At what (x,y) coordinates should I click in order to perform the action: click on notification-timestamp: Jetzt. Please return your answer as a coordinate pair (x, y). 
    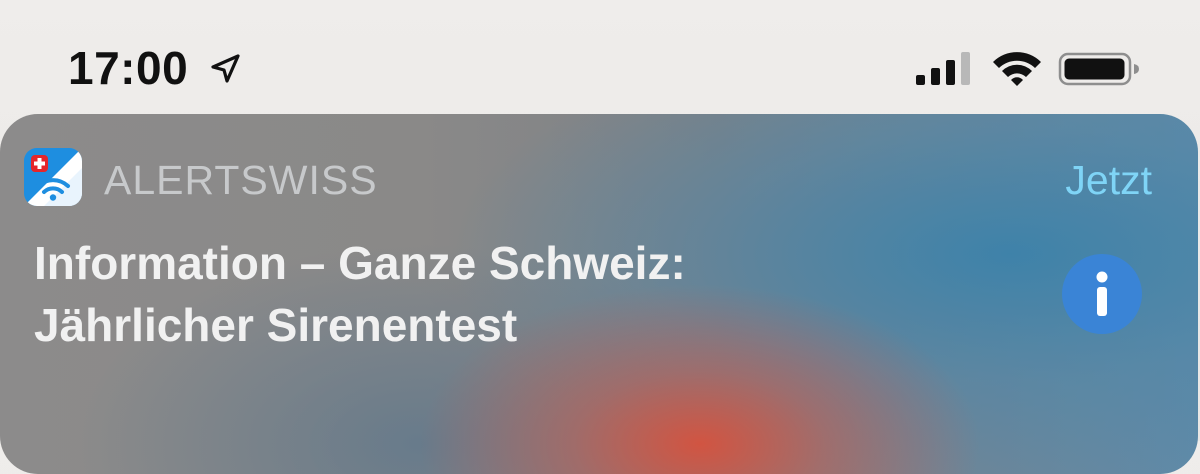
    Looking at the image, I should click on (1108, 180).